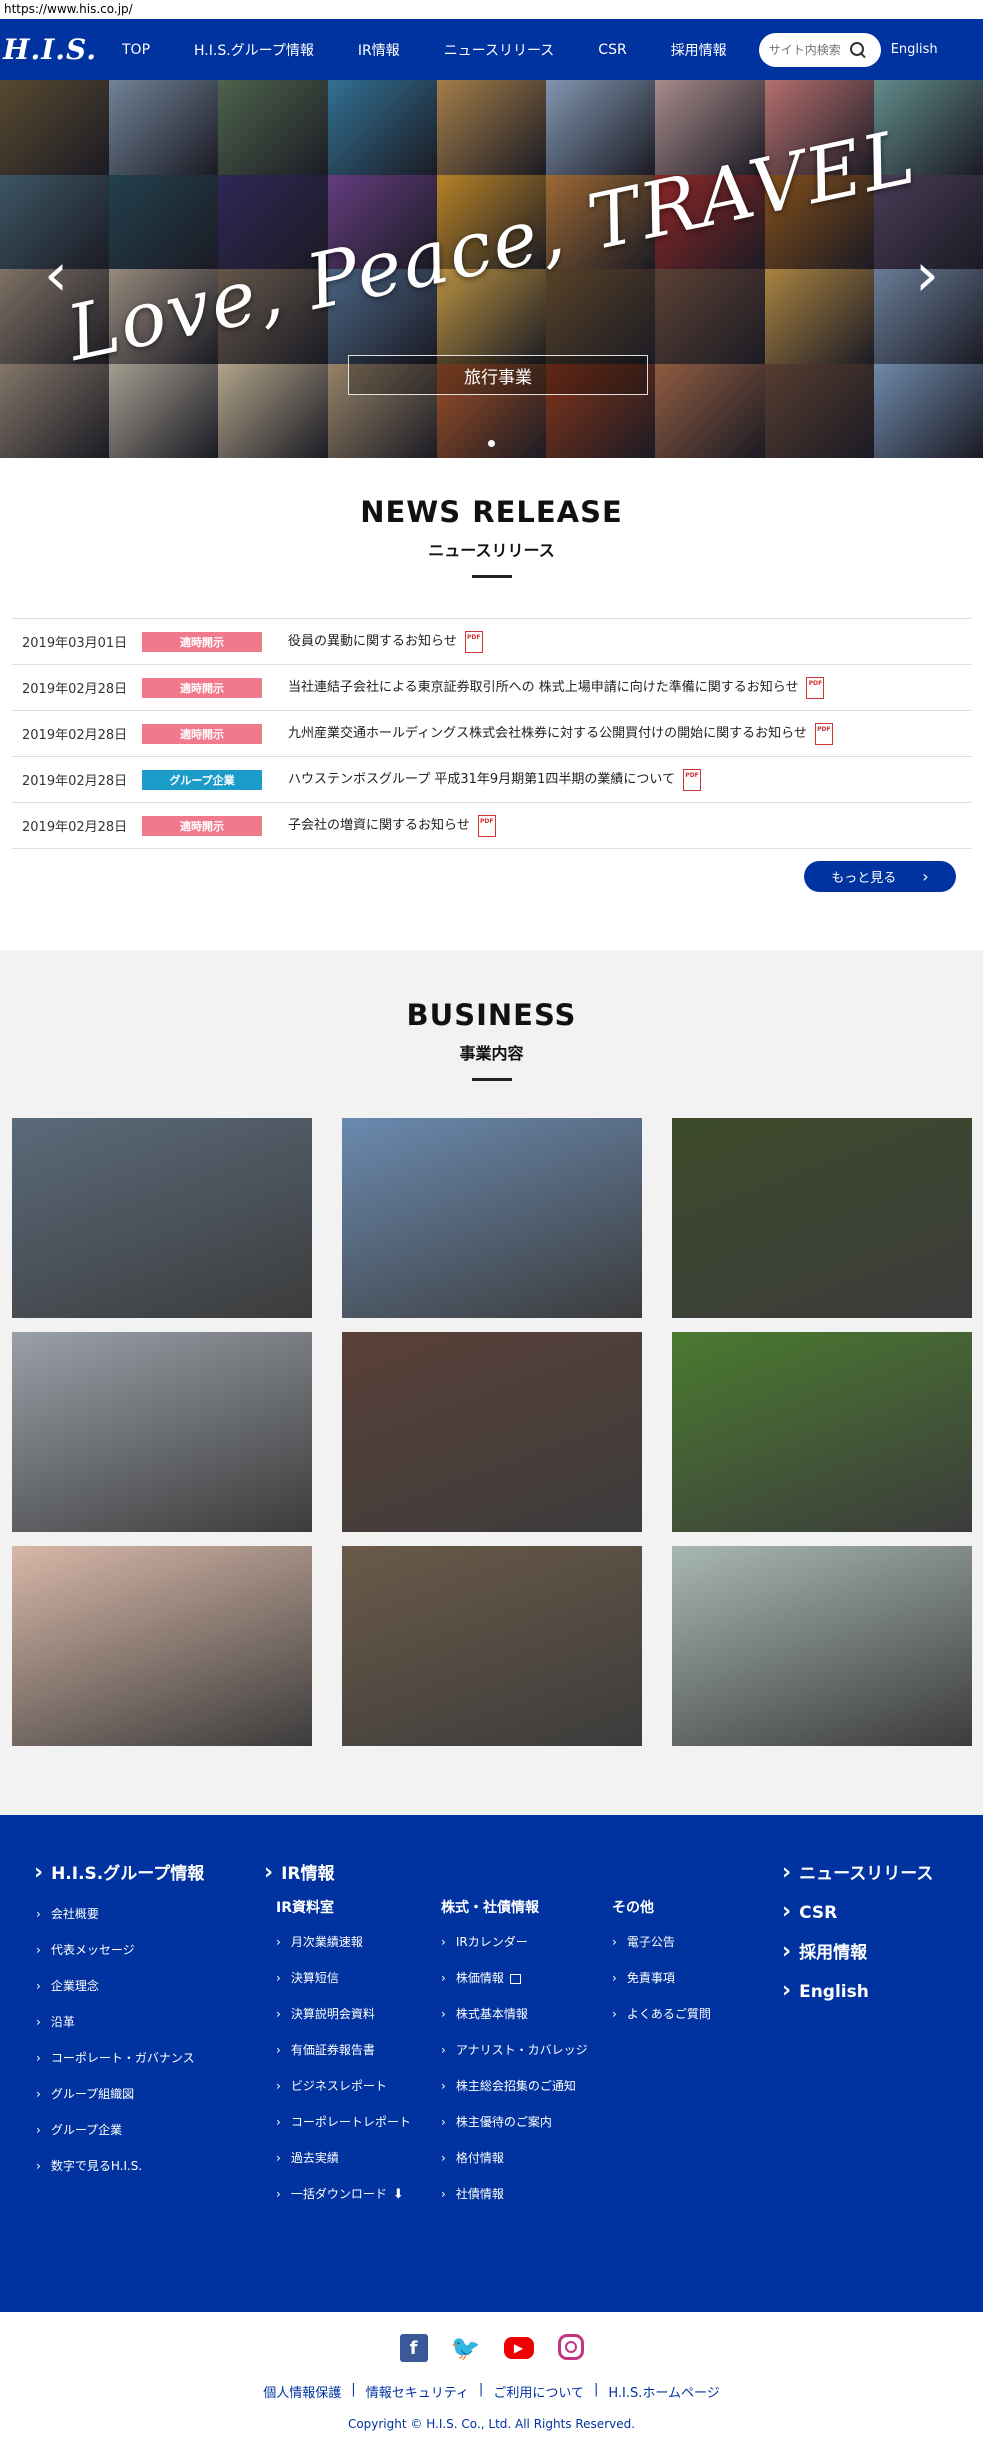 The width and height of the screenshot is (983, 2448). I want to click on news-title-text: 子会社の増資に関するお知らせ, so click(379, 825).